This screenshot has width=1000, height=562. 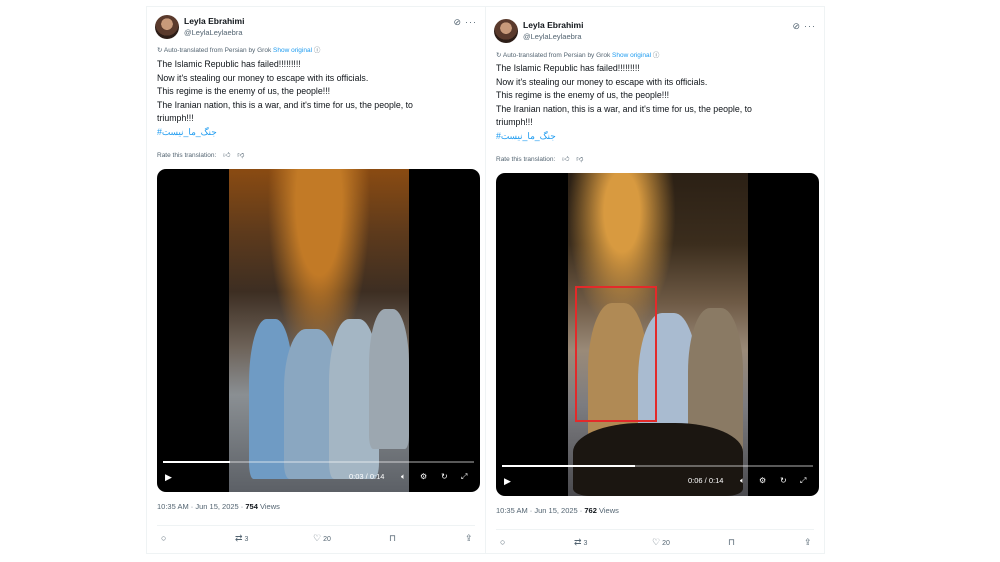 What do you see at coordinates (616, 354) in the screenshot?
I see `highlight-box` at bounding box center [616, 354].